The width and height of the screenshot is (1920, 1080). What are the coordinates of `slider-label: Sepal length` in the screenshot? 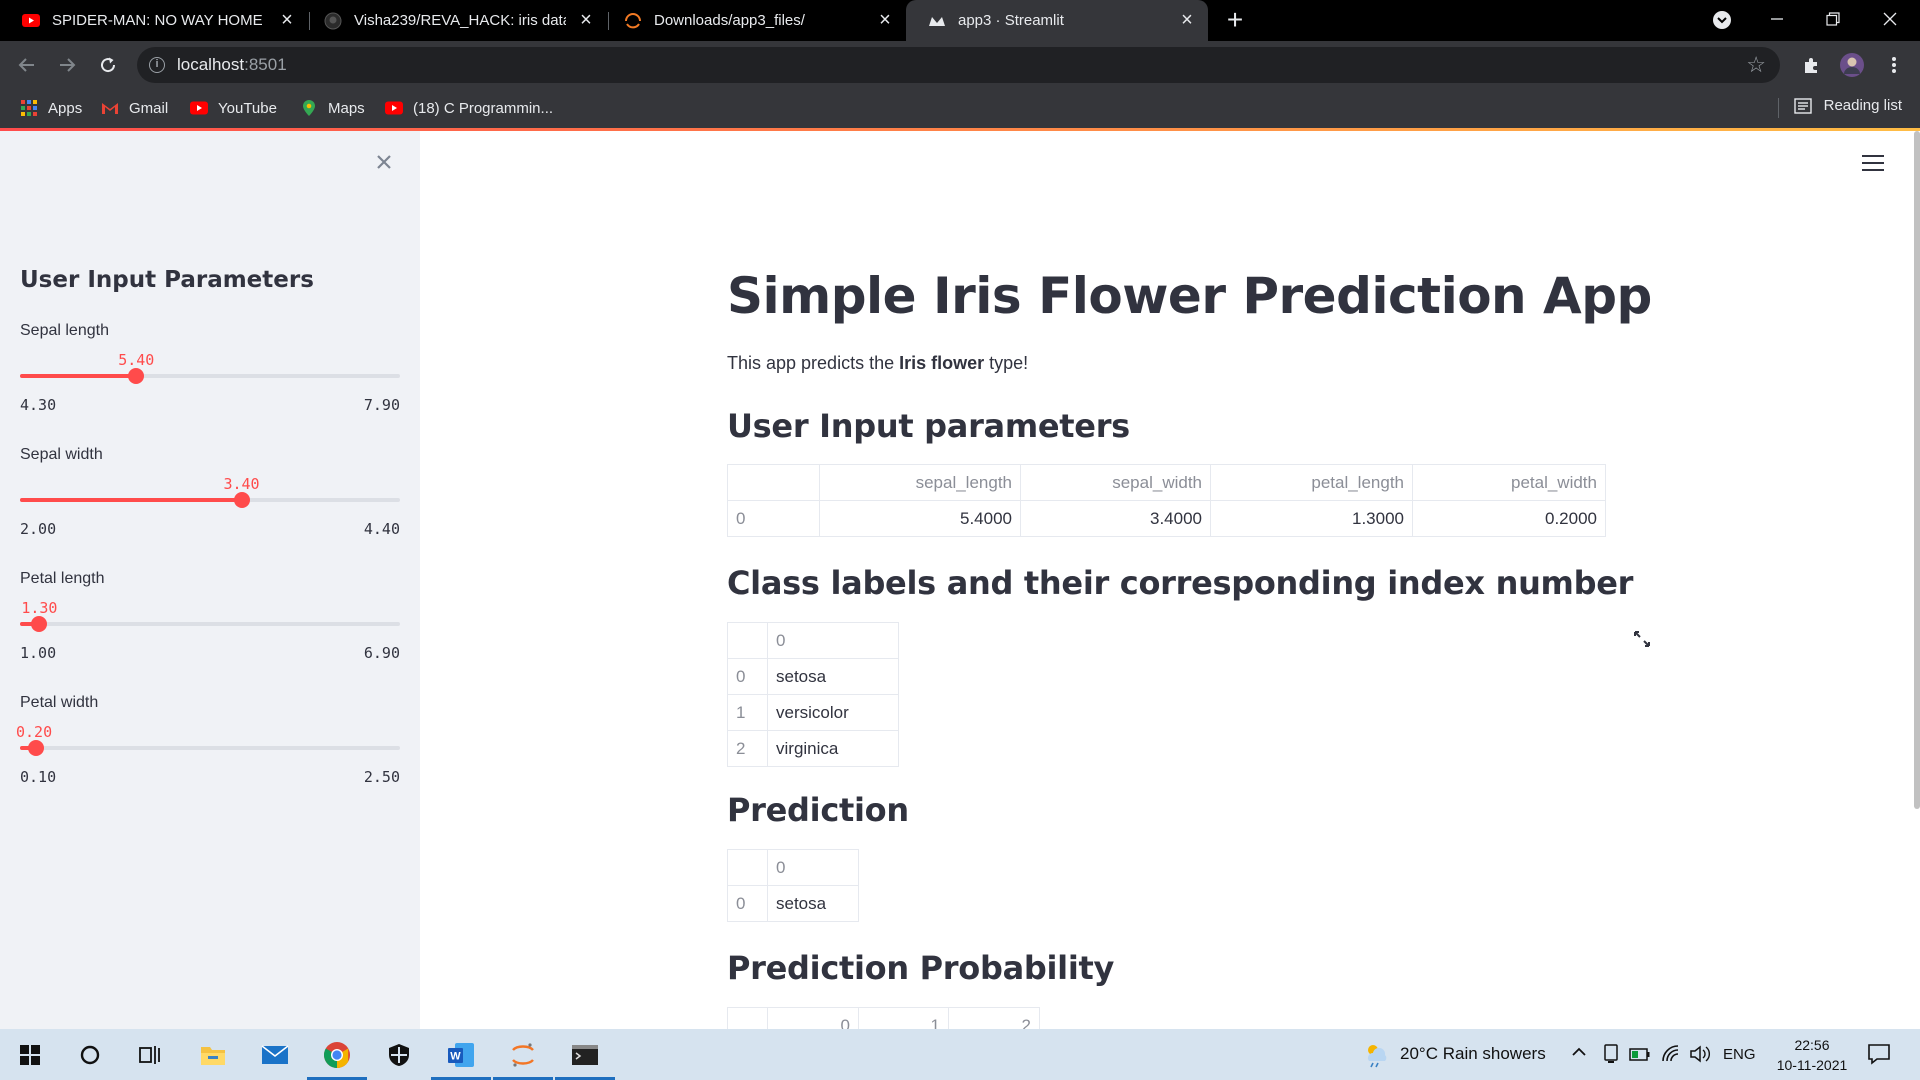 It's located at (64, 330).